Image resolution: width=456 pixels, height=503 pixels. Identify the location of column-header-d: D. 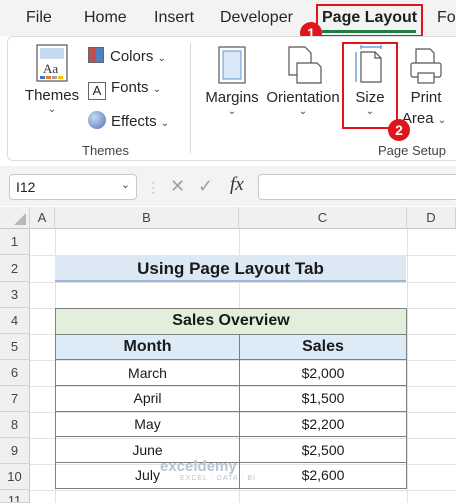
(431, 218).